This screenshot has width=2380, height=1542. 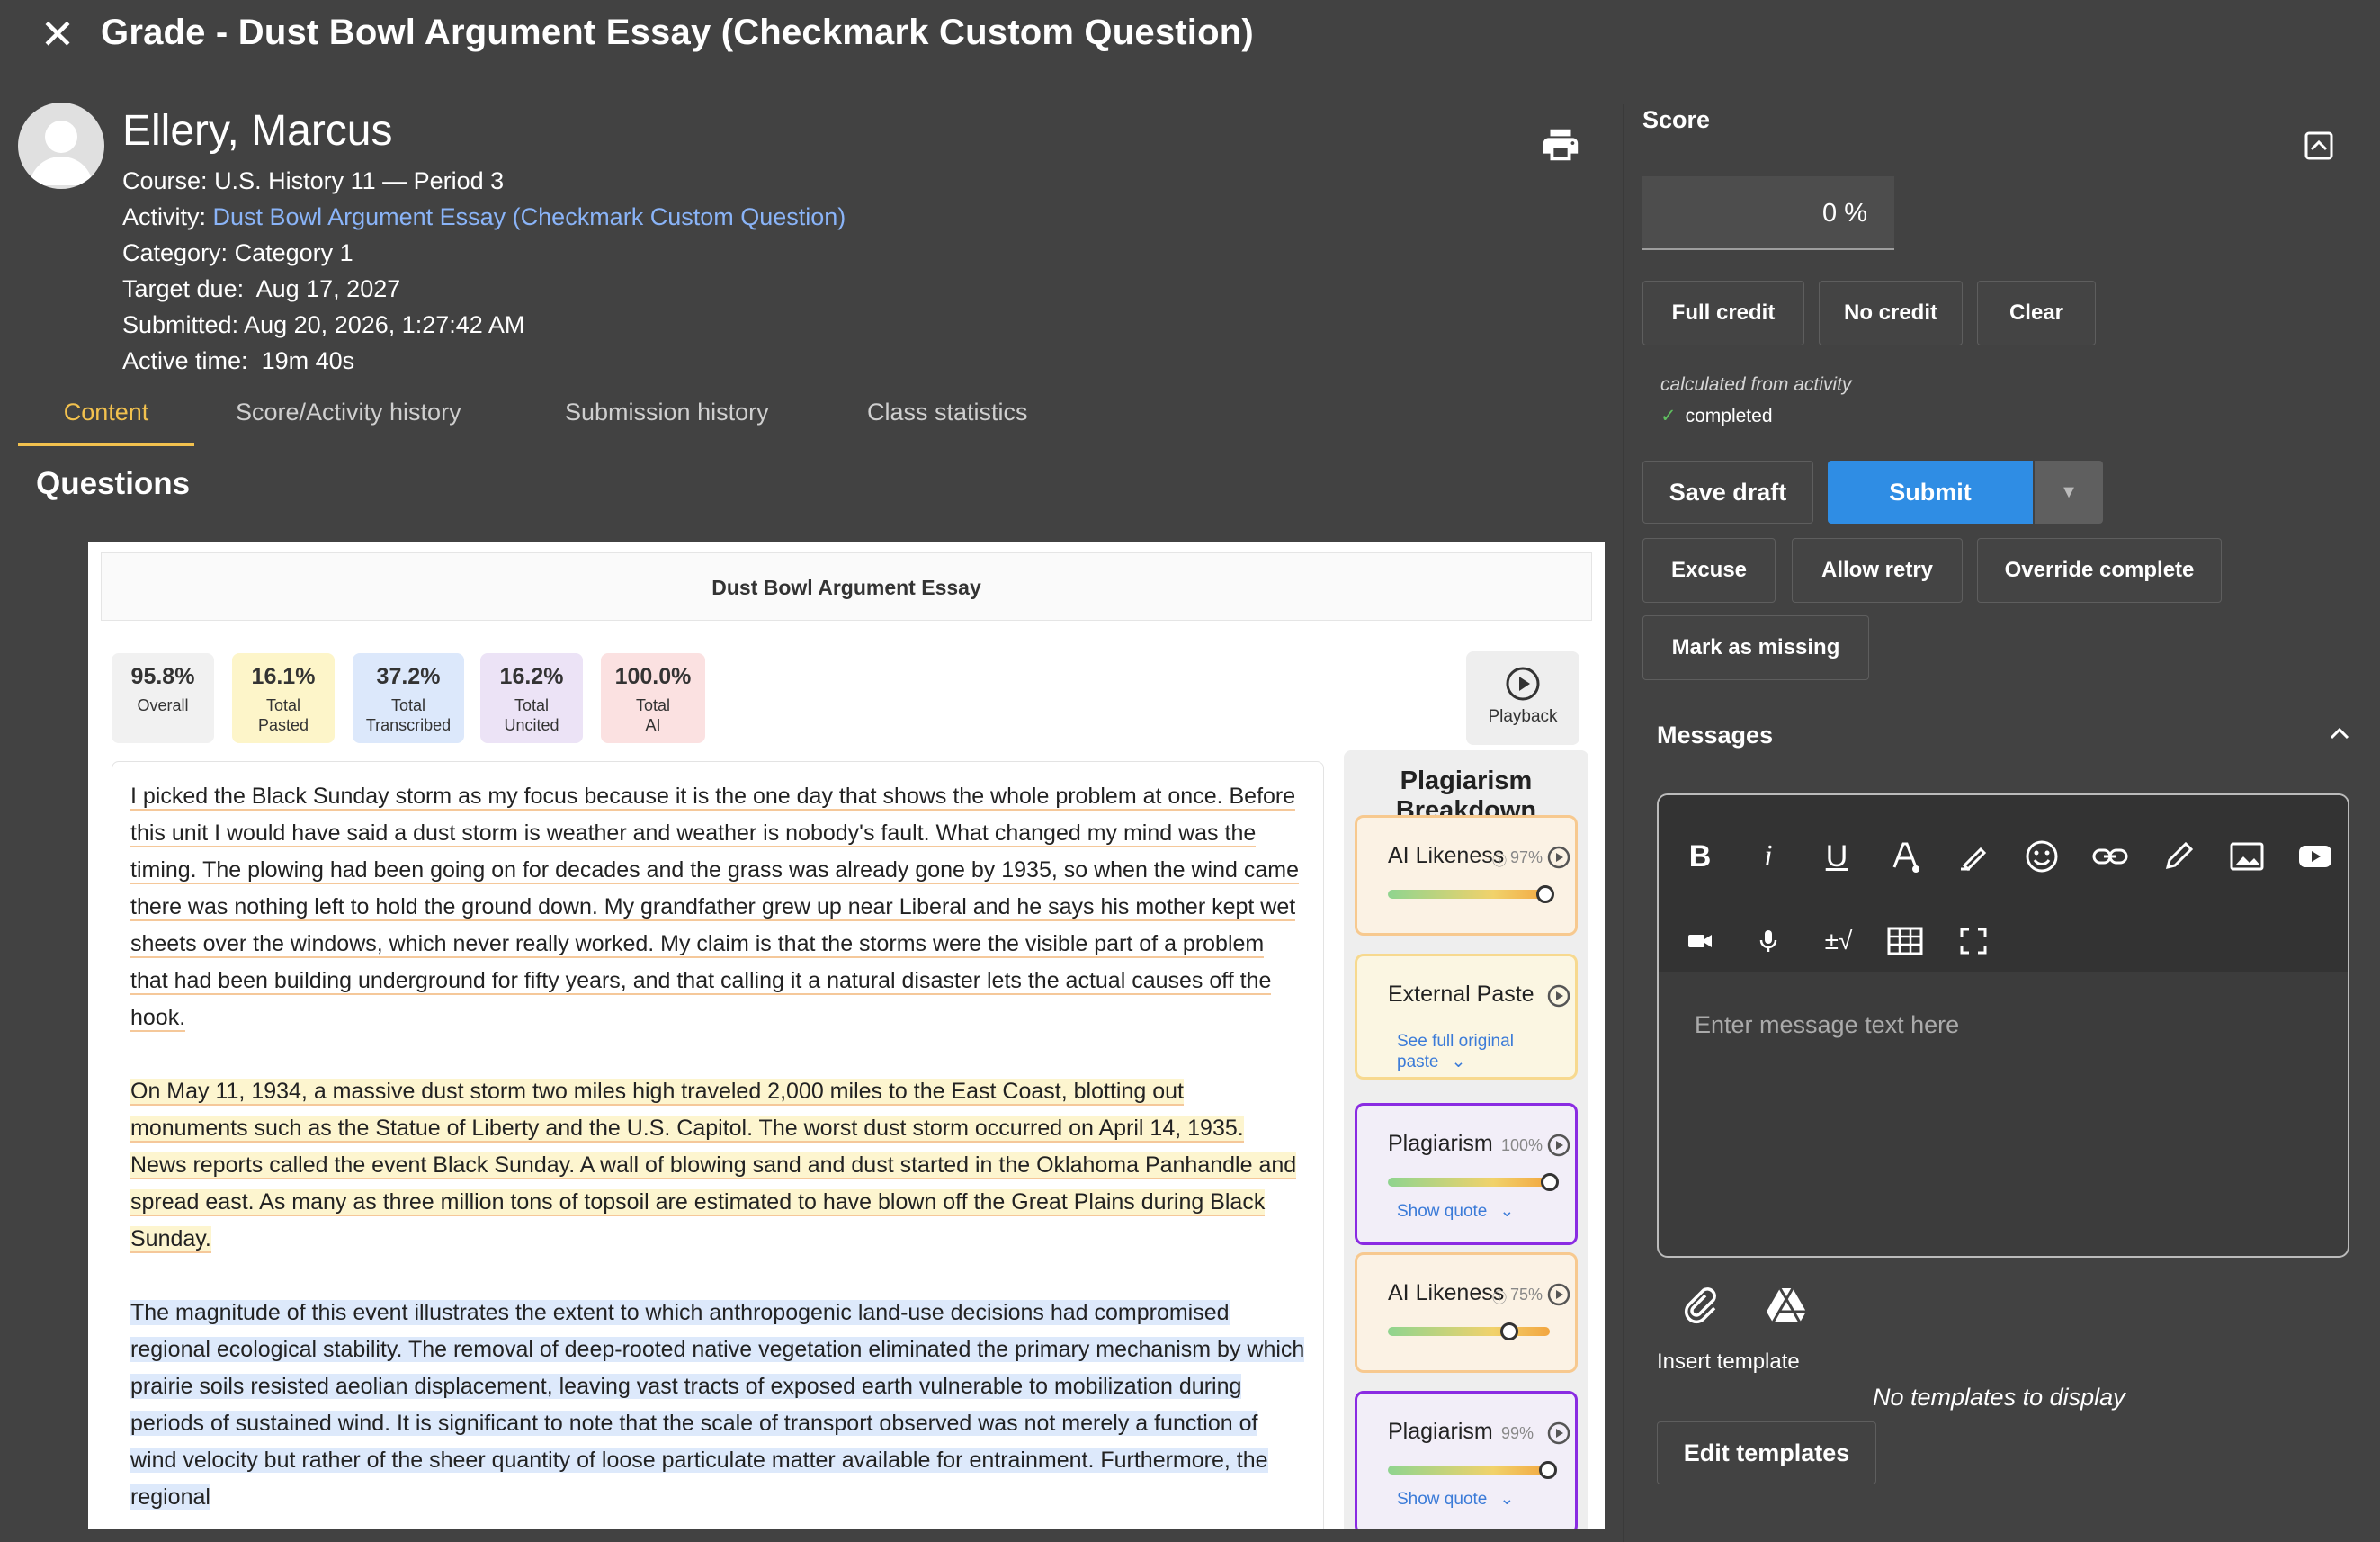 What do you see at coordinates (1728, 1361) in the screenshot?
I see `insert-template-label: Insert template` at bounding box center [1728, 1361].